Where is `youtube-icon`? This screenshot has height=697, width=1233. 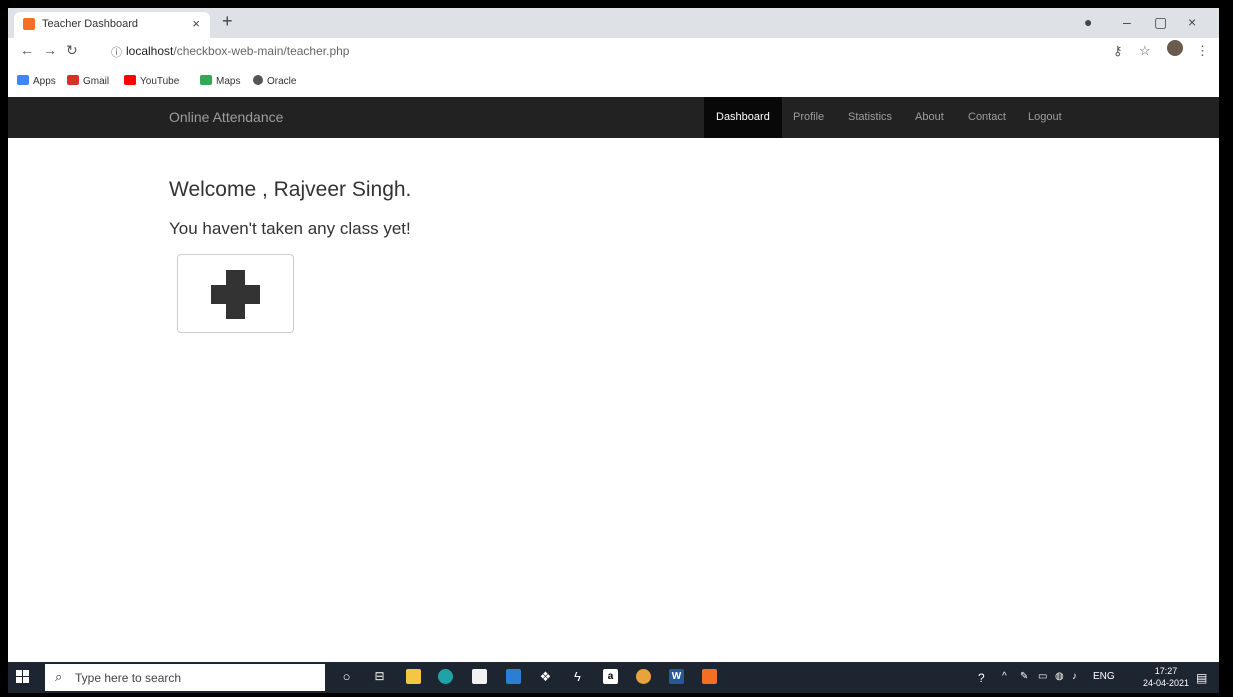 youtube-icon is located at coordinates (130, 80).